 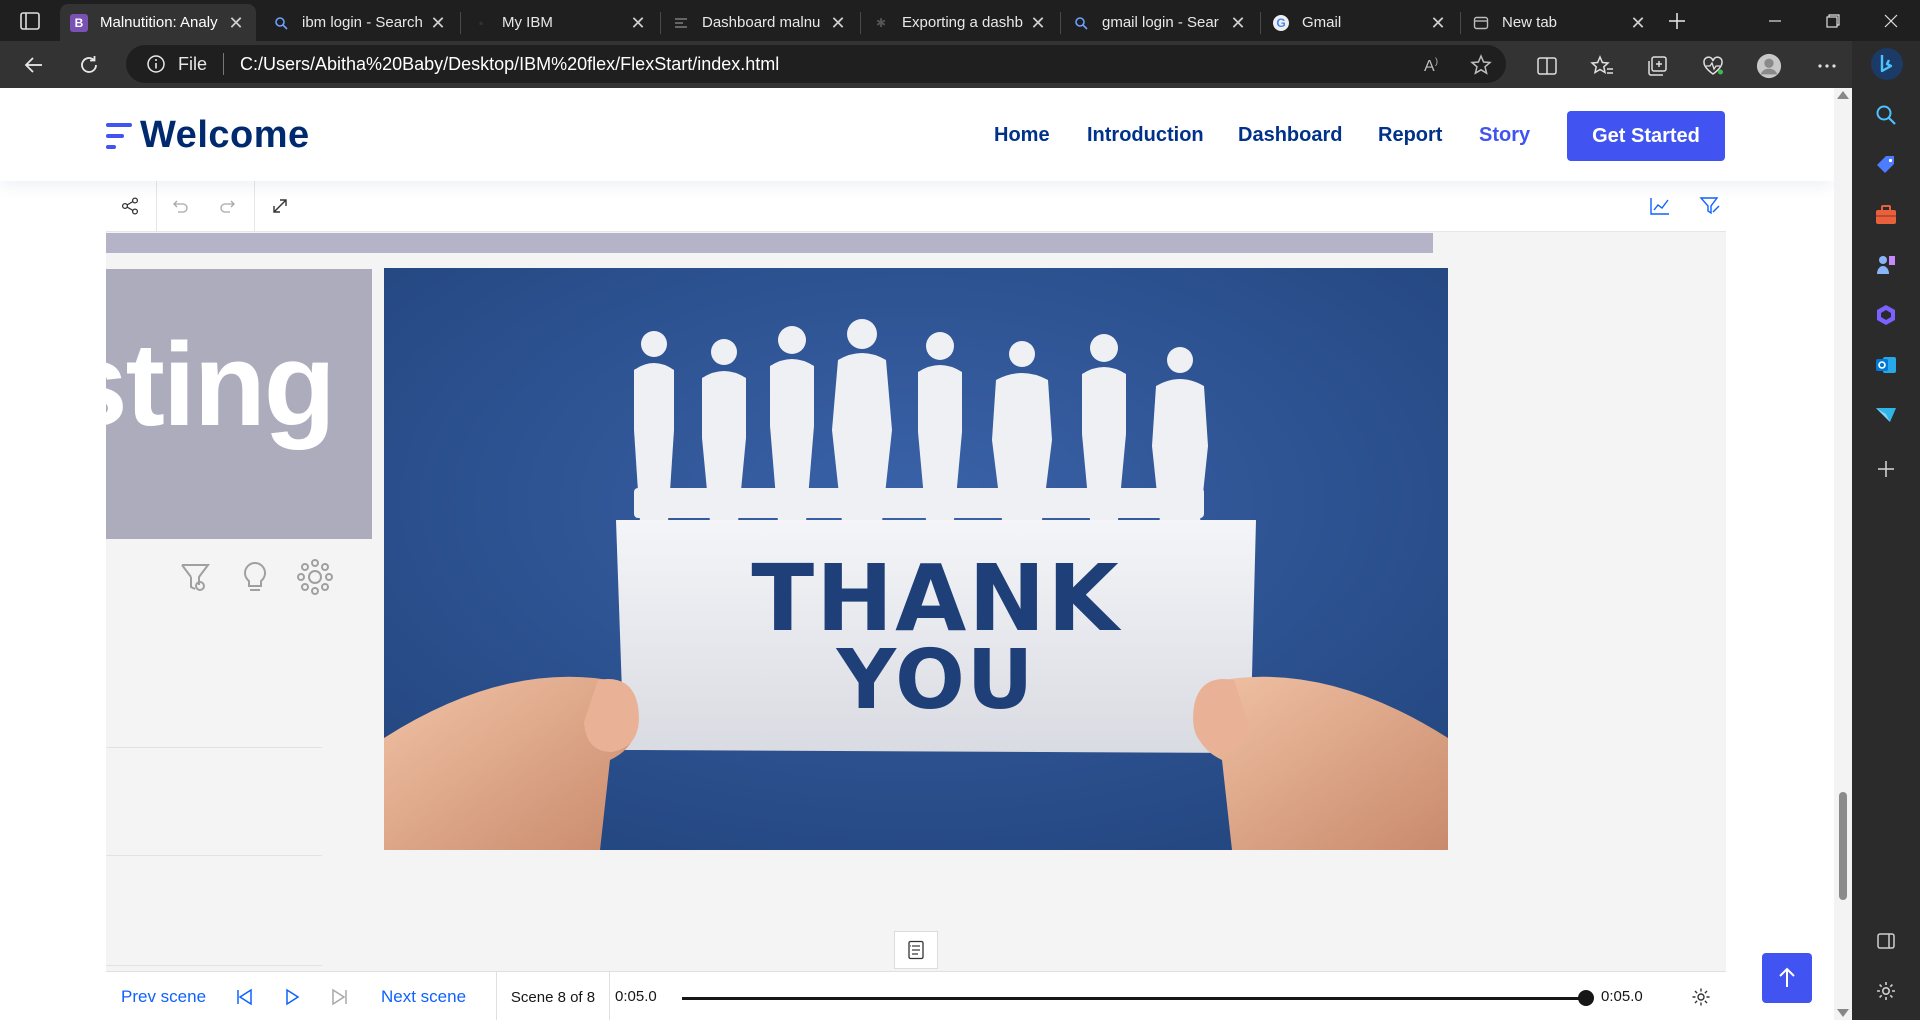 What do you see at coordinates (1833, 20) in the screenshot?
I see `restore-icon` at bounding box center [1833, 20].